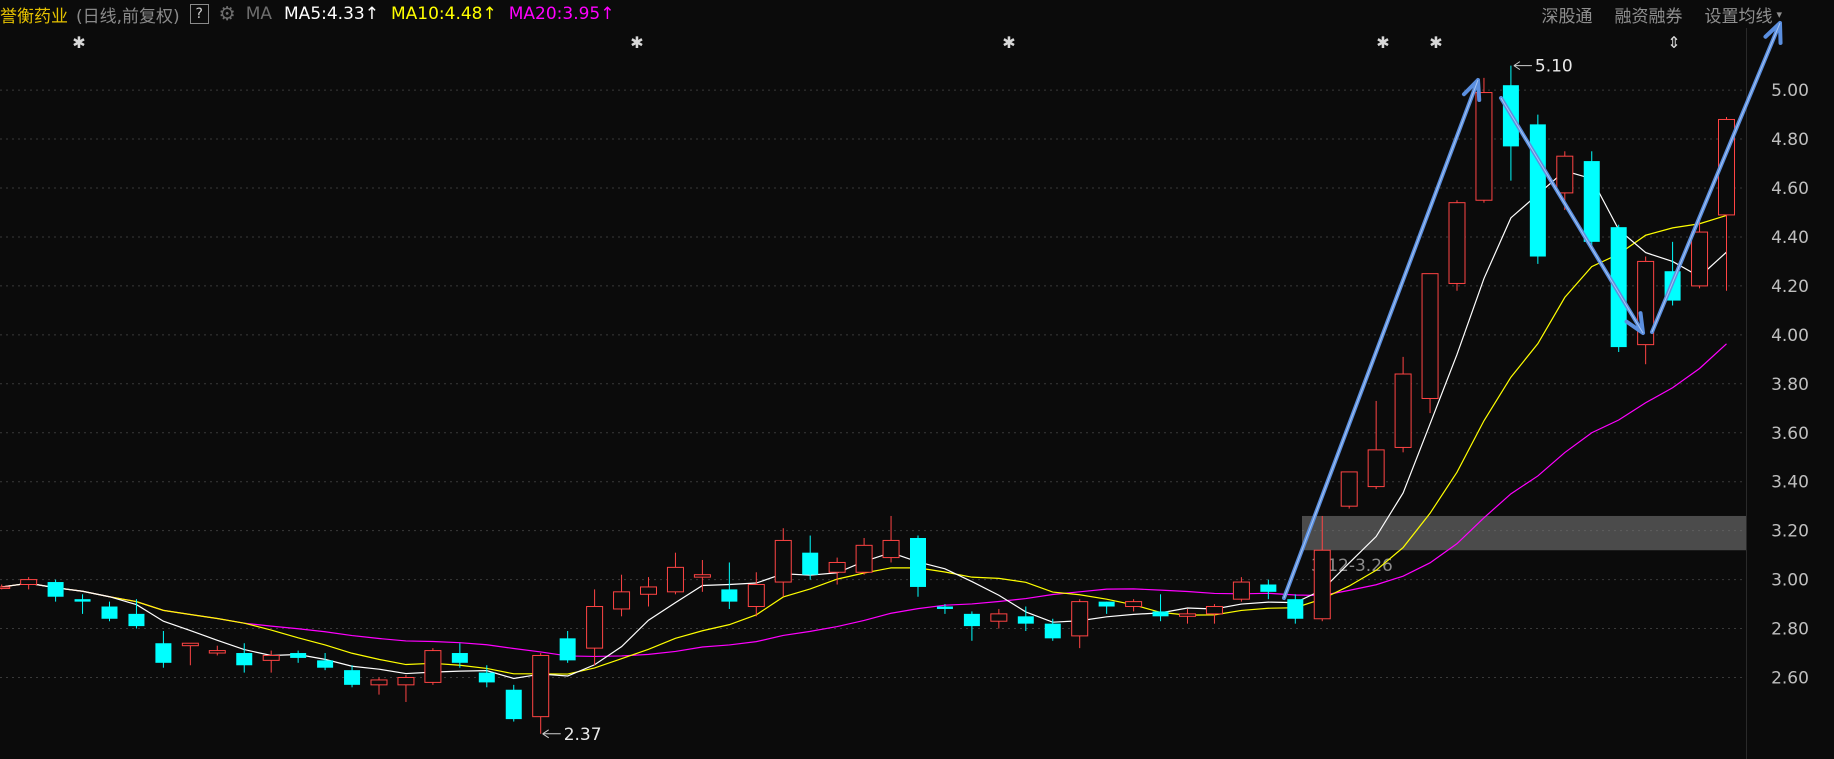 Image resolution: width=1834 pixels, height=759 pixels. What do you see at coordinates (1790, 532) in the screenshot?
I see `y-tick-label: 3.20` at bounding box center [1790, 532].